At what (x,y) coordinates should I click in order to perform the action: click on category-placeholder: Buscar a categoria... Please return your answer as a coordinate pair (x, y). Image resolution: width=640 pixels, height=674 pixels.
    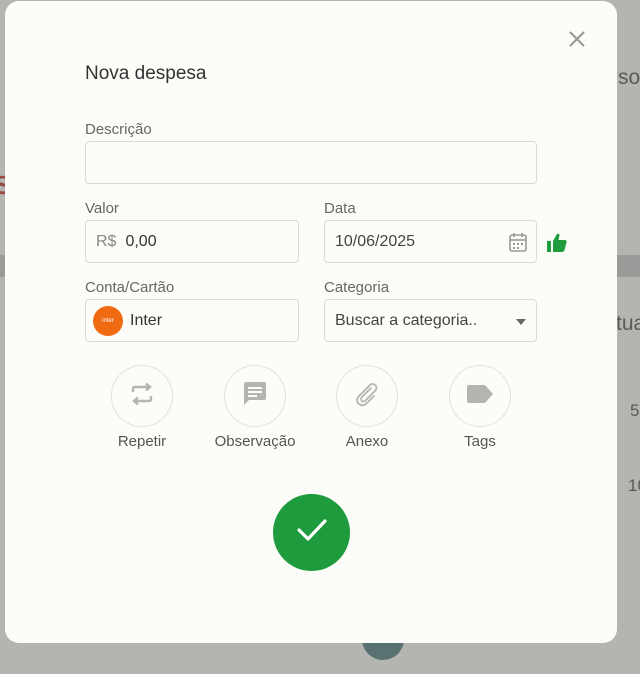
    Looking at the image, I should click on (406, 320).